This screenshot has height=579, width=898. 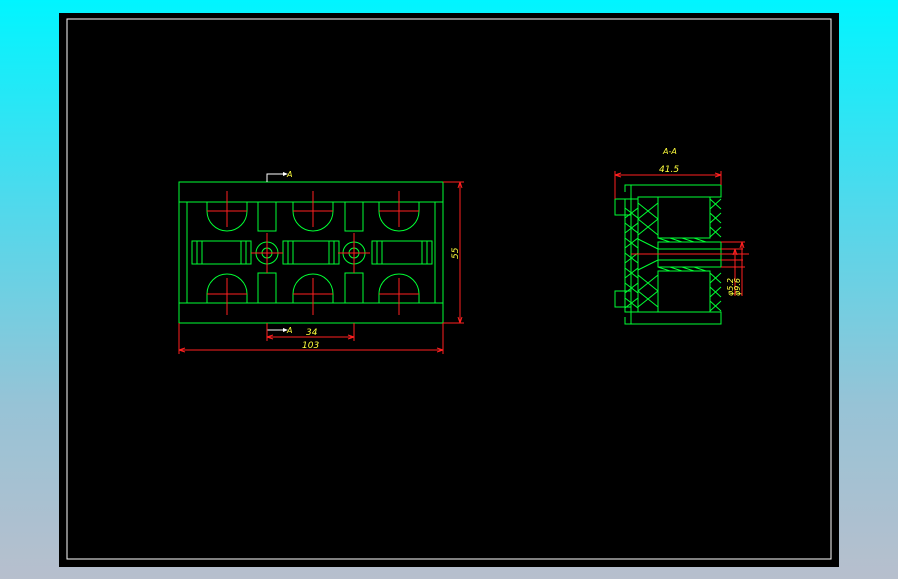 What do you see at coordinates (279, 329) in the screenshot?
I see `section-marker-bottom: A` at bounding box center [279, 329].